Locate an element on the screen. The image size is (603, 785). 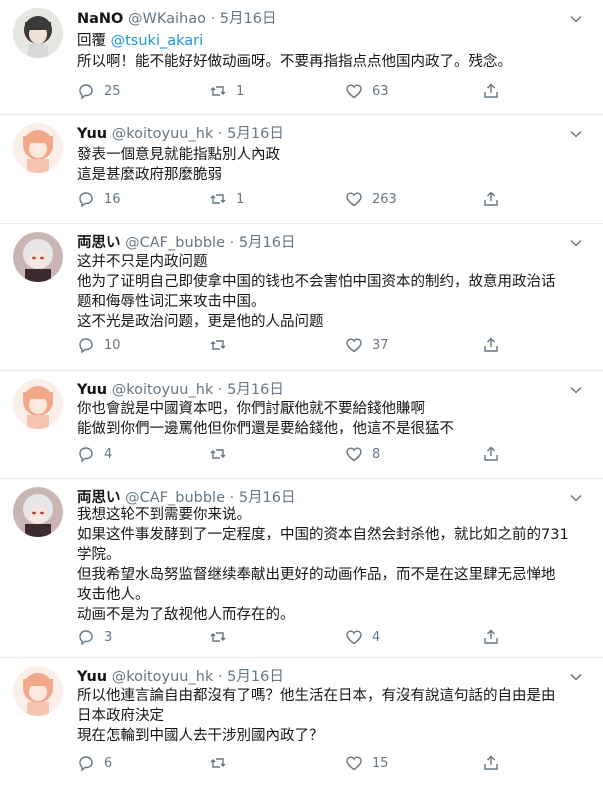
reply-button: 10 is located at coordinates (99, 345).